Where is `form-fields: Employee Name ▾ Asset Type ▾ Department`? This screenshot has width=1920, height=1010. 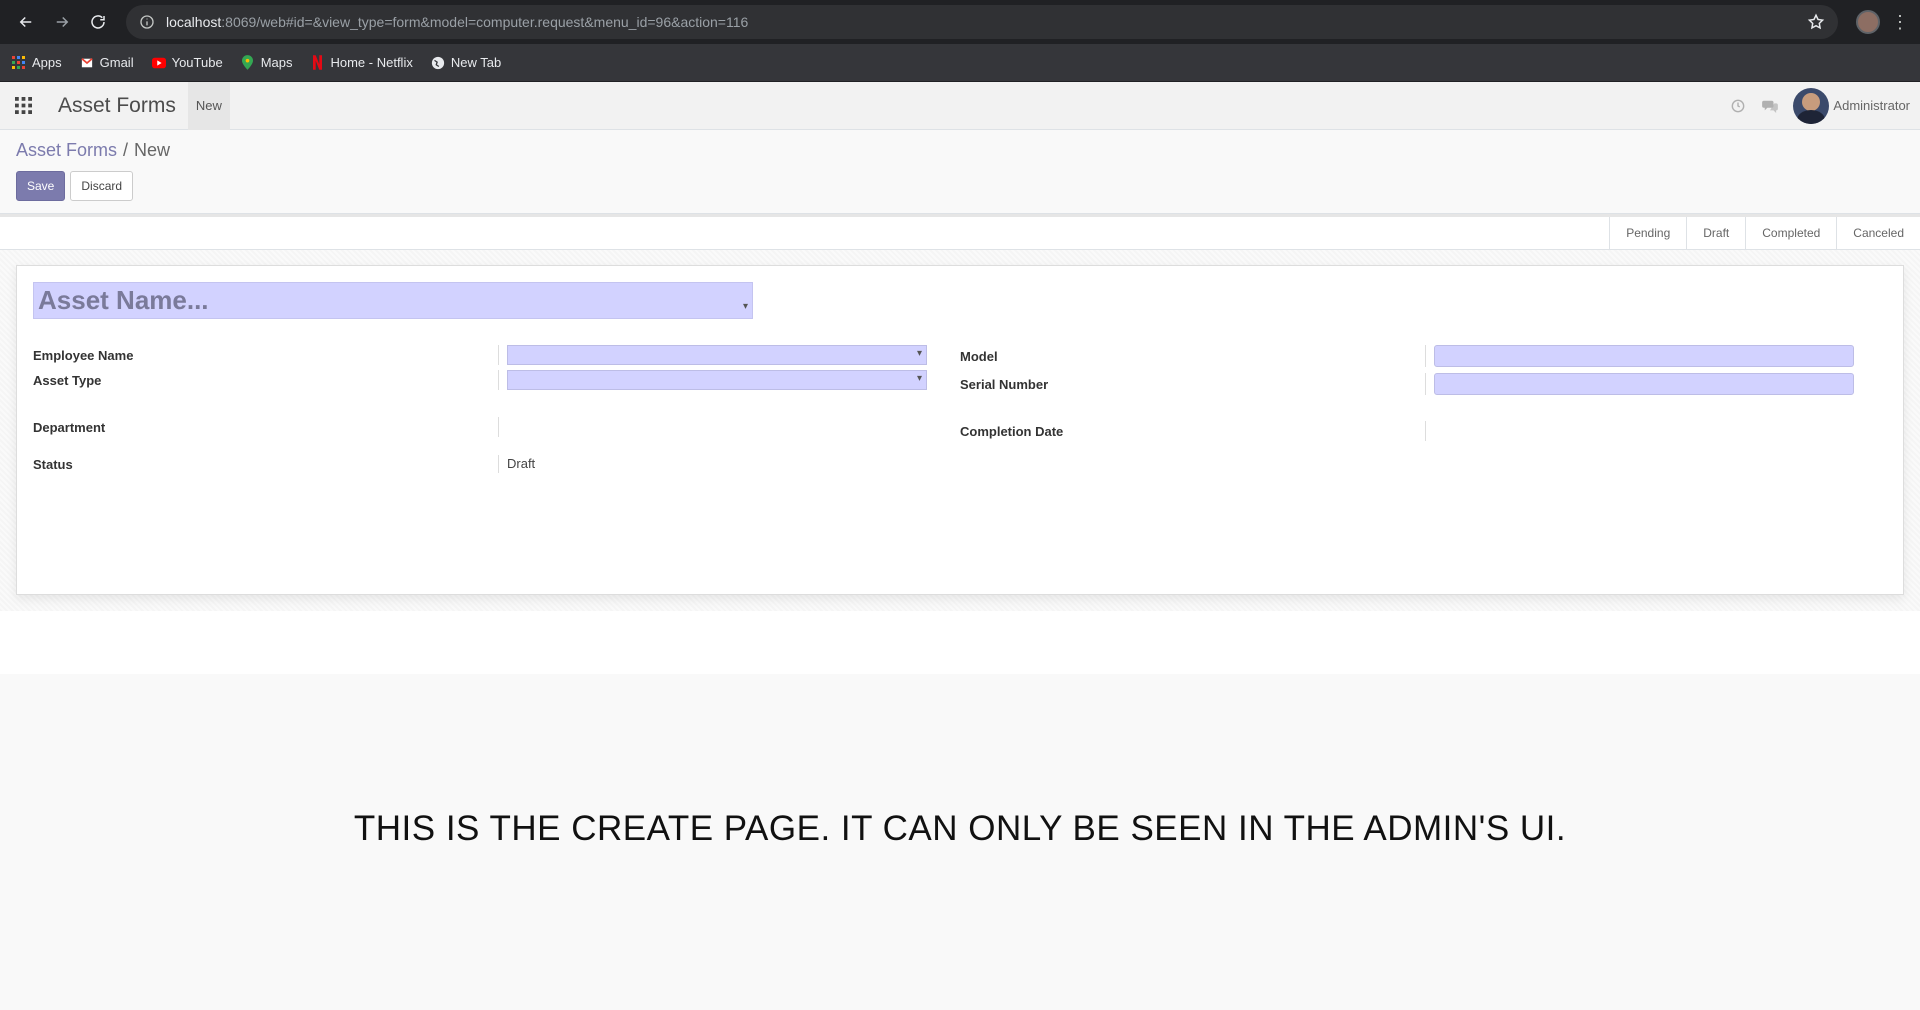 form-fields: Employee Name ▾ Asset Type ▾ Department is located at coordinates (960, 409).